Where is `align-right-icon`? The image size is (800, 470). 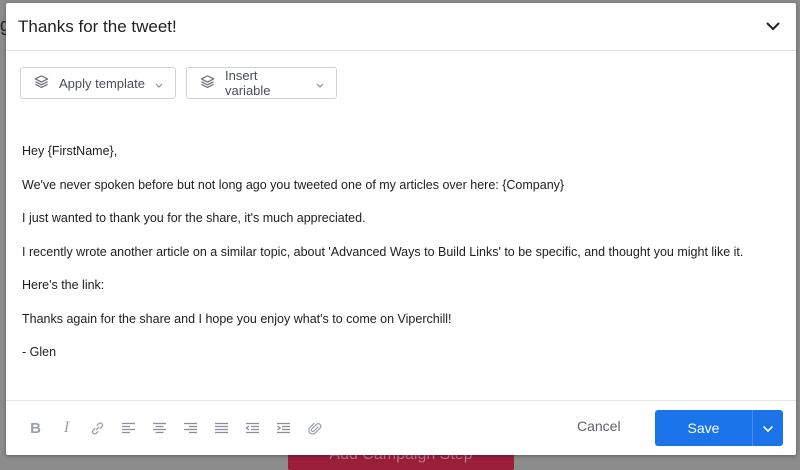 align-right-icon is located at coordinates (190, 428).